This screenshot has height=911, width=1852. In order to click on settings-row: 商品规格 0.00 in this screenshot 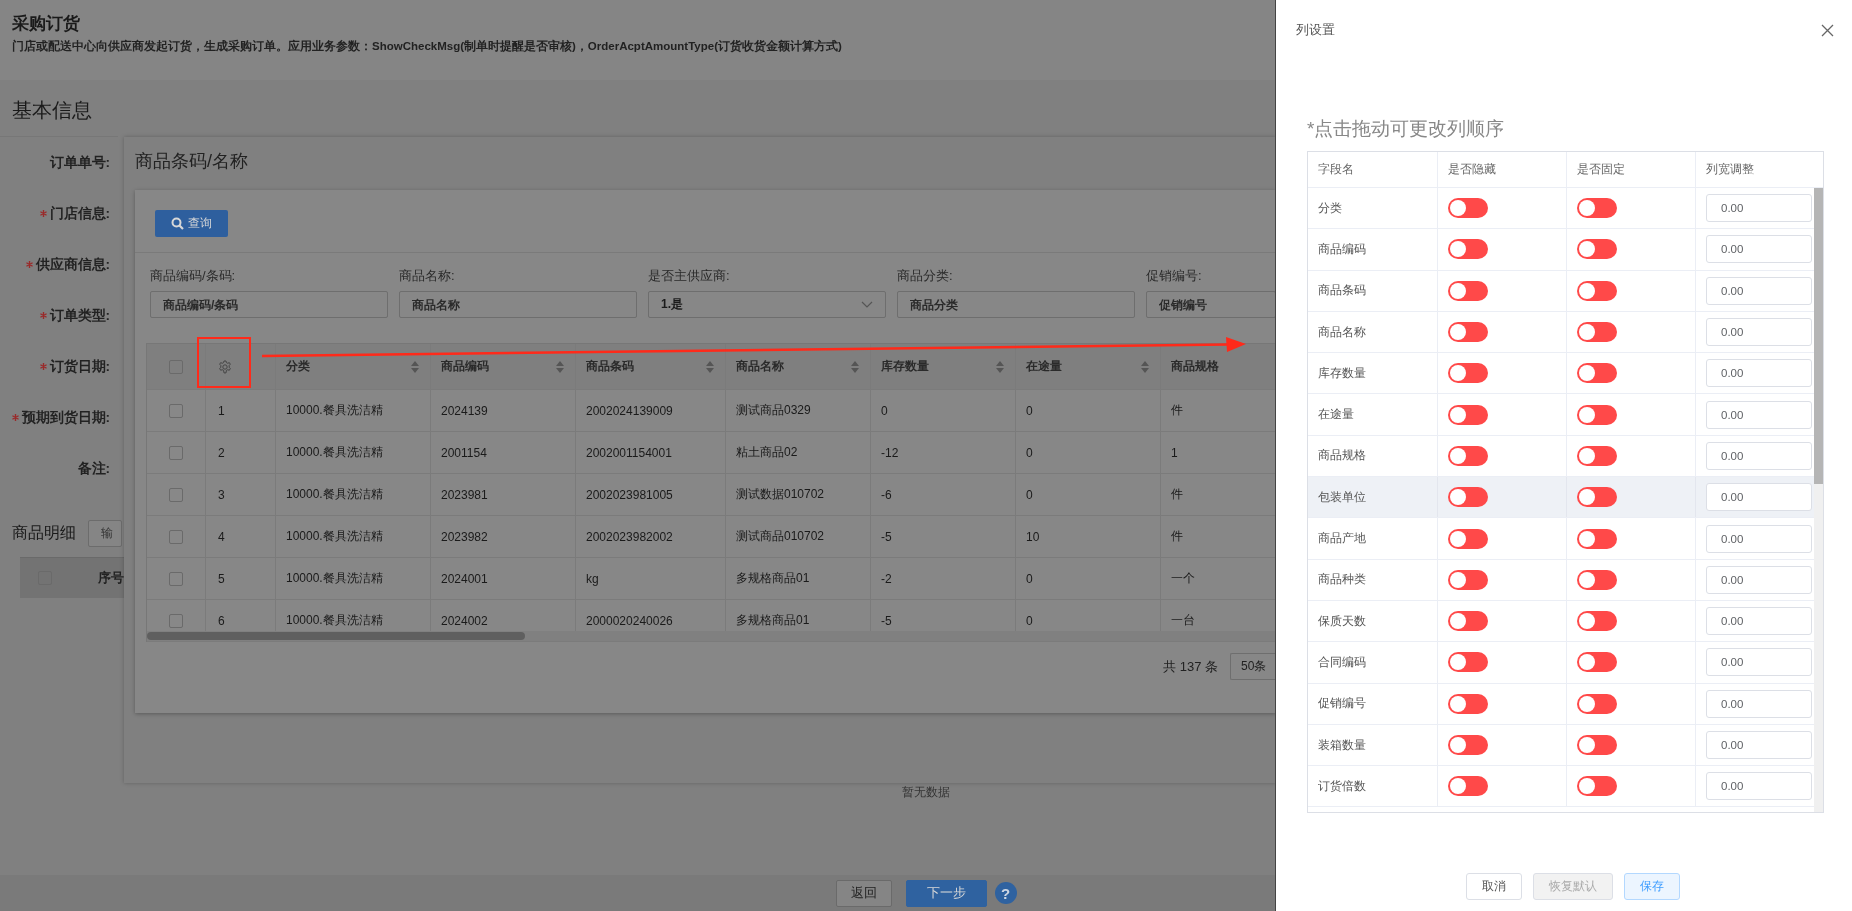, I will do `click(1561, 456)`.